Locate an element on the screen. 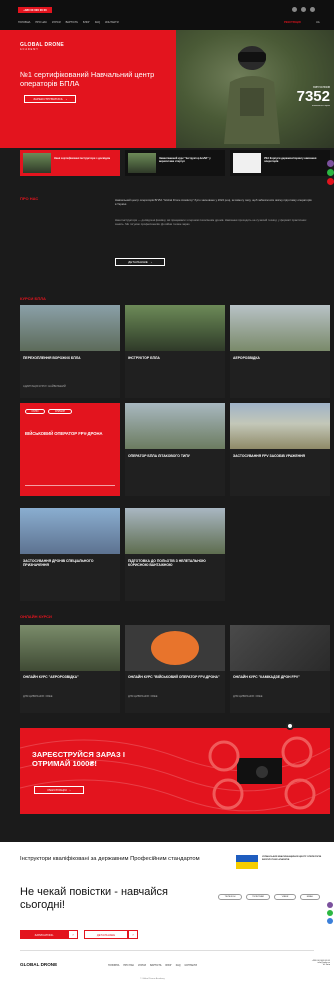 This screenshot has height=986, width=334. nav-contacts: КОНТАКТИ is located at coordinates (112, 22).